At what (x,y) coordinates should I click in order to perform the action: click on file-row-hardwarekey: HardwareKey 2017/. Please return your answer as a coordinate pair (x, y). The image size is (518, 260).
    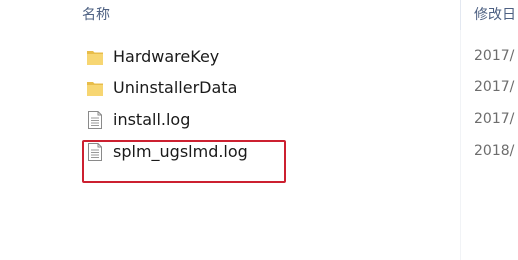
    Looking at the image, I should click on (259, 56).